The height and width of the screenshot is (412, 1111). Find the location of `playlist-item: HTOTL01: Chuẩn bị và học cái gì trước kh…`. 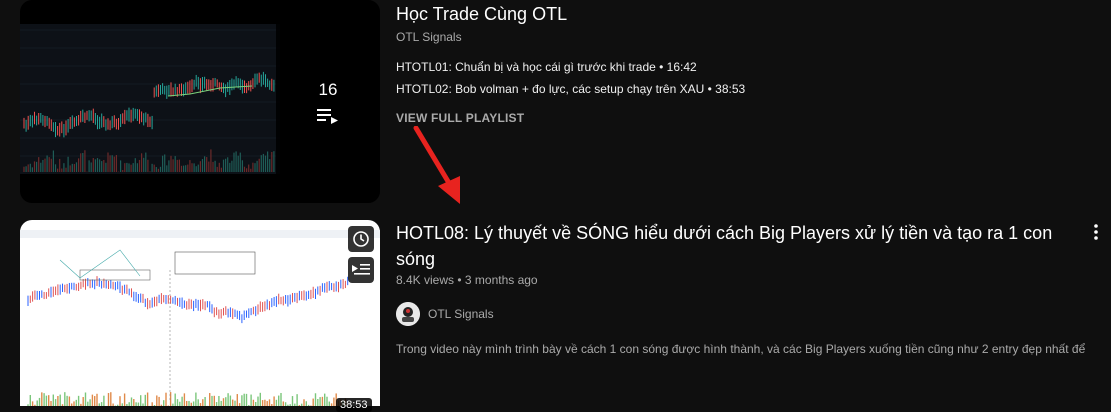

playlist-item: HTOTL01: Chuẩn bị và học cái gì trước kh… is located at coordinates (546, 67).